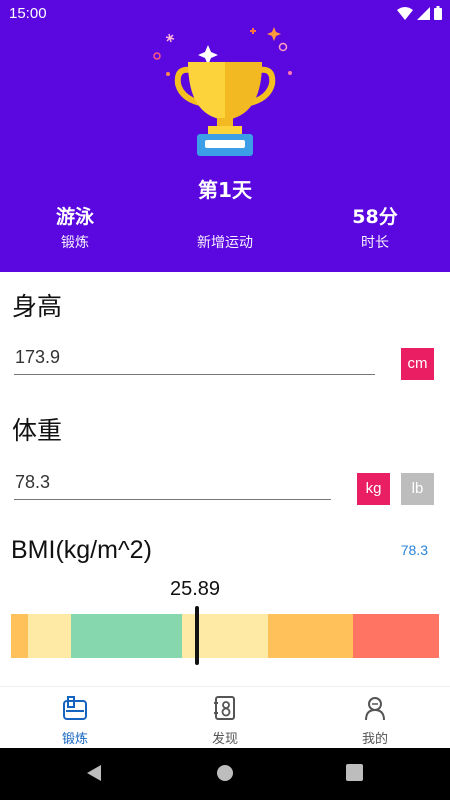 This screenshot has width=450, height=800. What do you see at coordinates (225, 215) in the screenshot?
I see `stat-new-sport-value` at bounding box center [225, 215].